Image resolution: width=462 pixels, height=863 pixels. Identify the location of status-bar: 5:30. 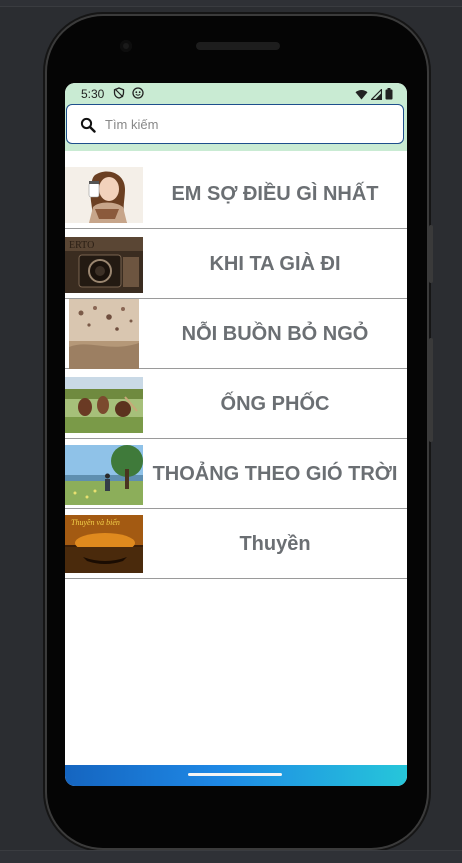
(236, 117).